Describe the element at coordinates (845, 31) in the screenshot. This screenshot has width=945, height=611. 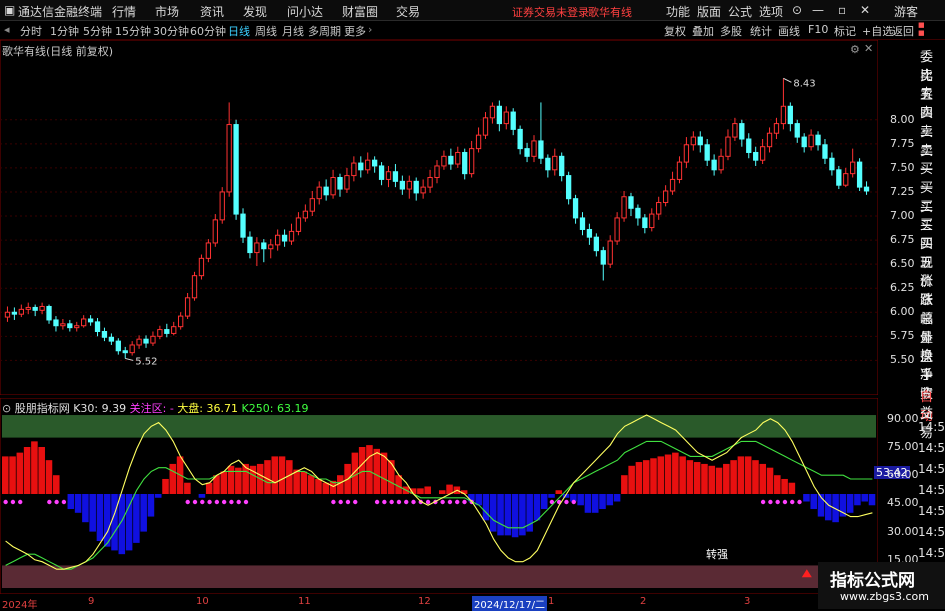
I see `mark-button: 标记` at that location.